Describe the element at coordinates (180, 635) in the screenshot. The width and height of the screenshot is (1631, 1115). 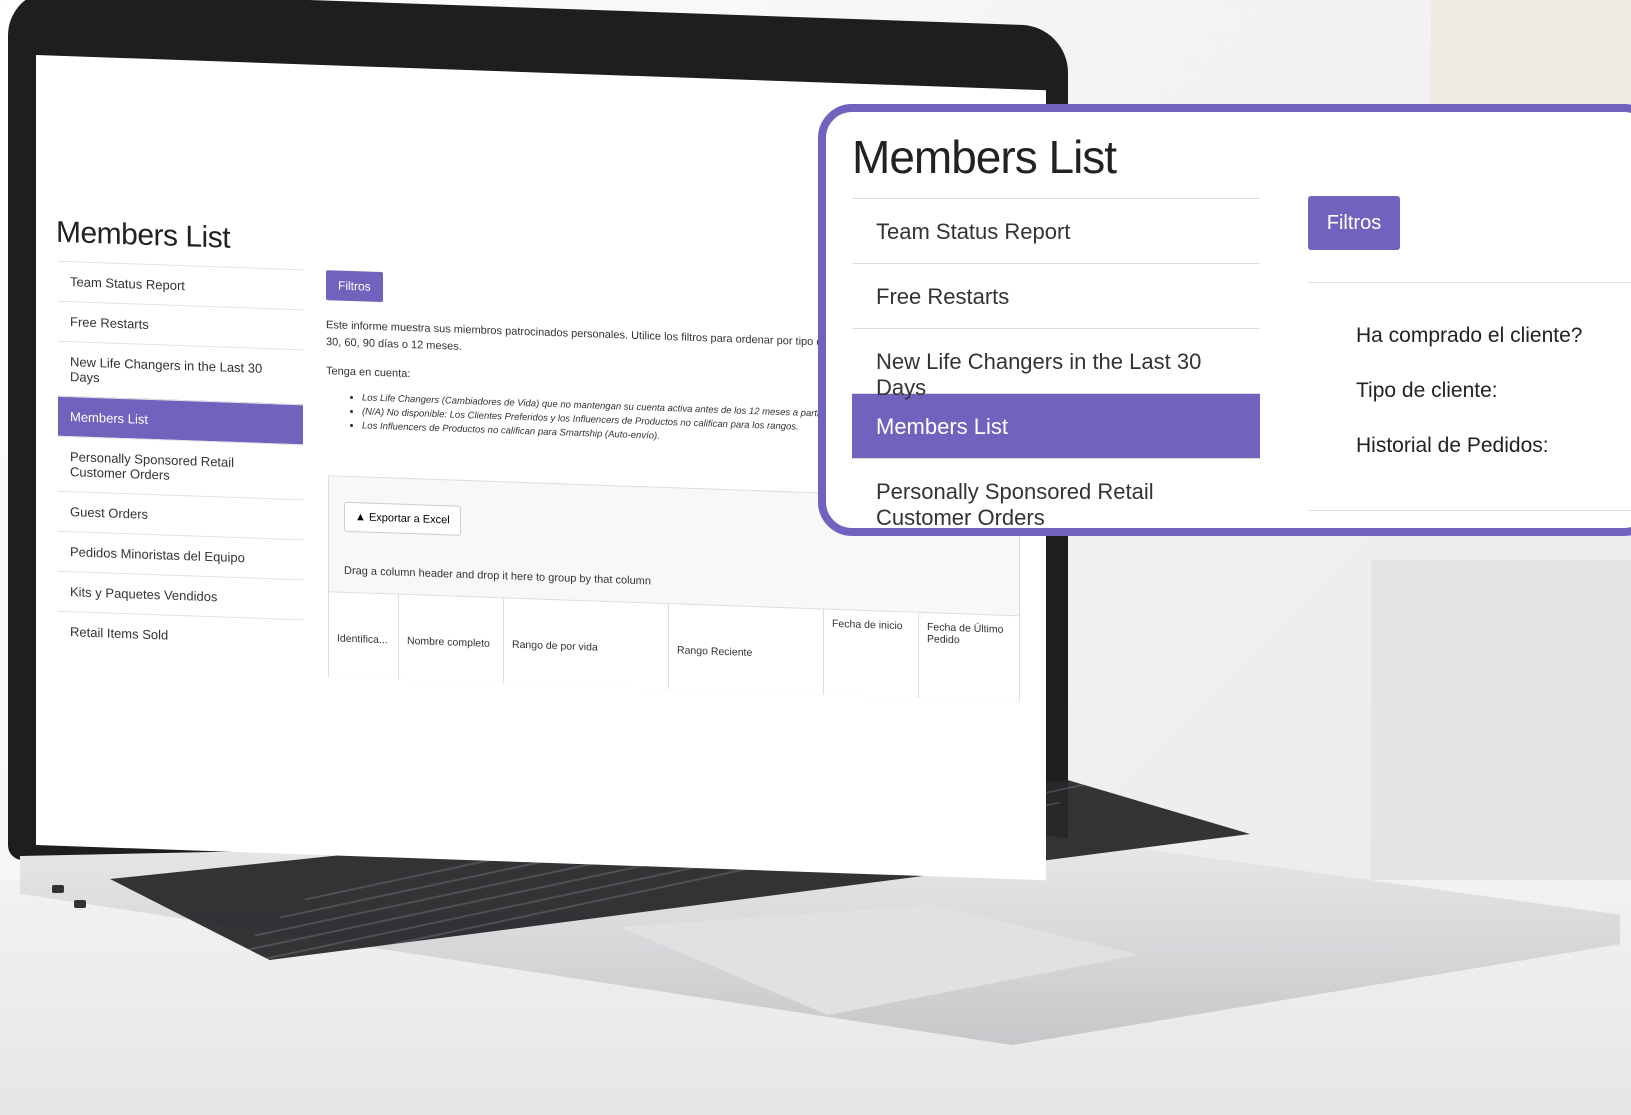
I see `sidebar-item-retail-items-sold: Retail Items Sold` at that location.